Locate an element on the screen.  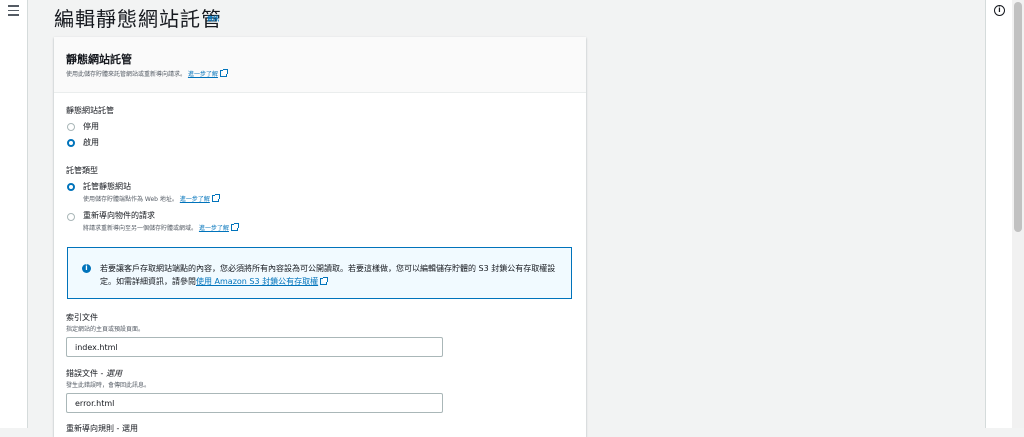
index-document-label: 索引文件 is located at coordinates (82, 317).